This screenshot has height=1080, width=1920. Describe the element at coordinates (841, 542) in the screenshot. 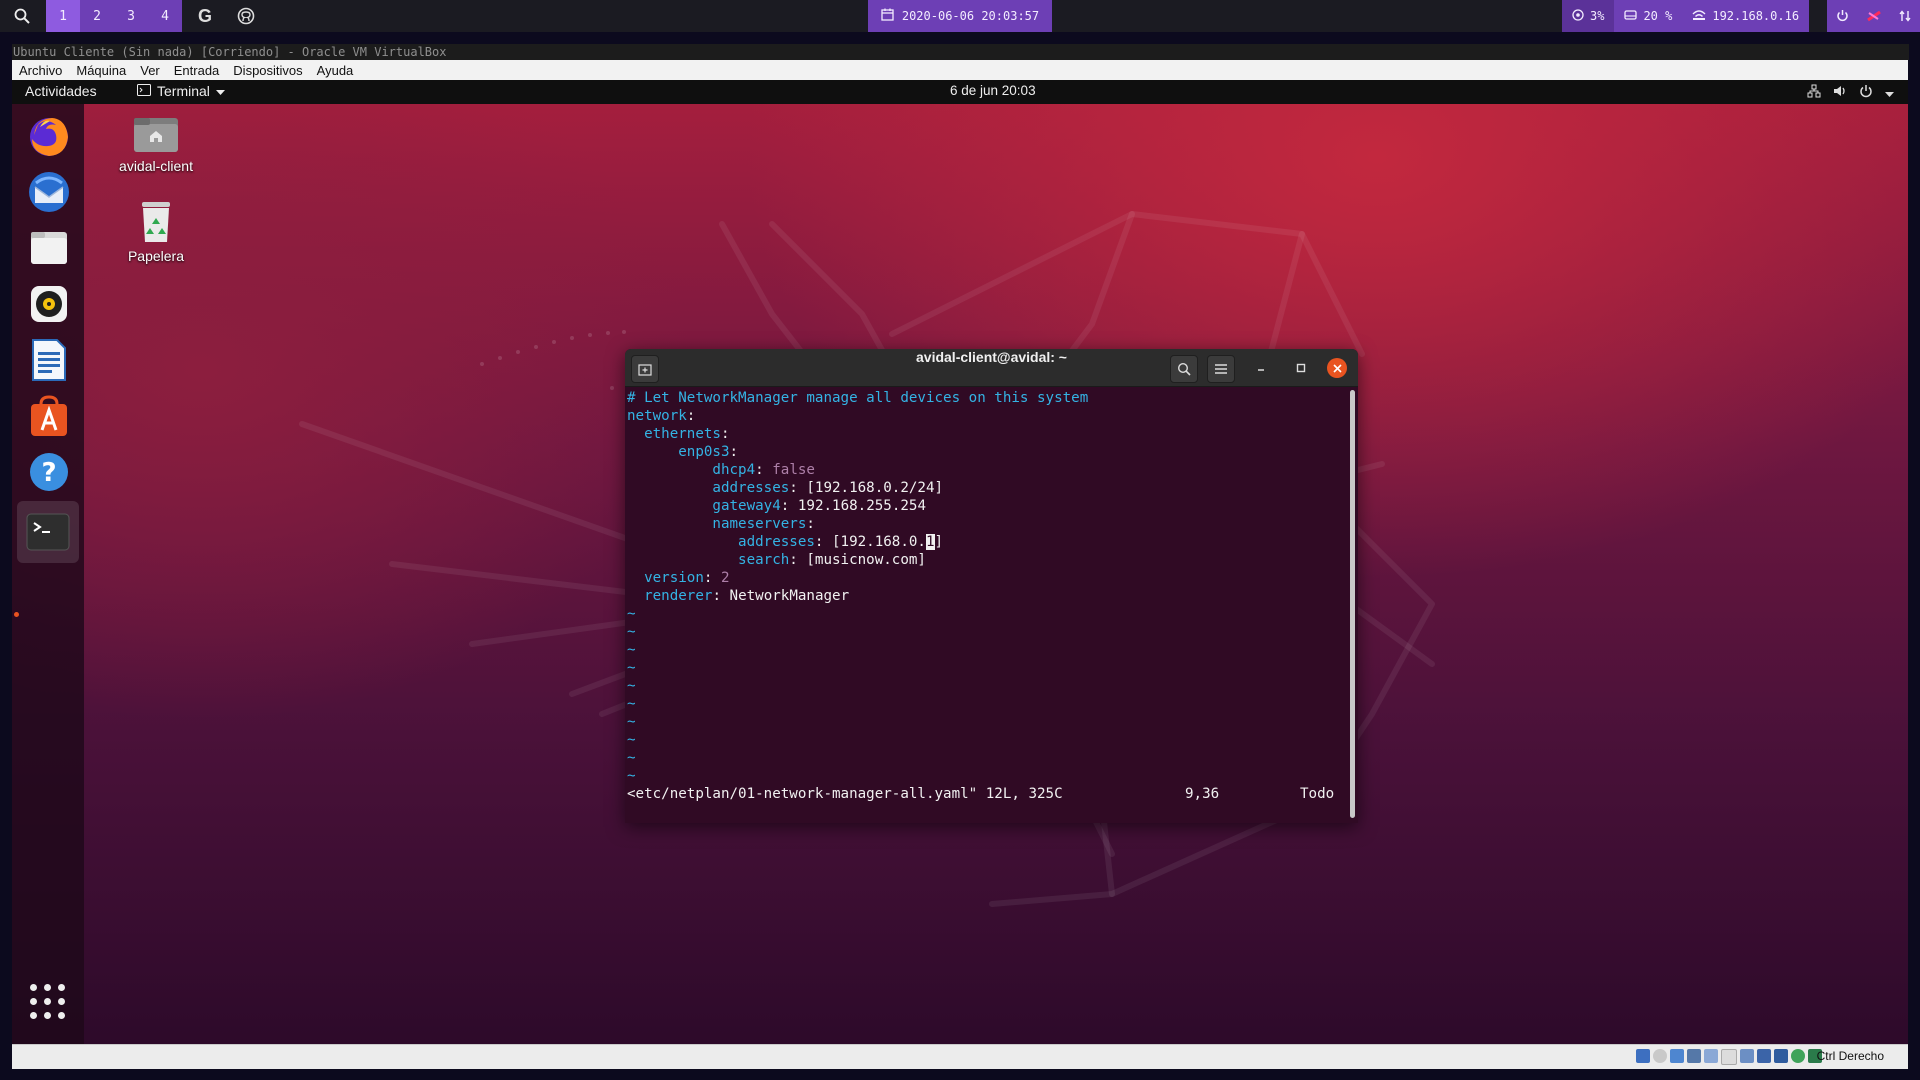

I see `line-ns-addresses: addresses: [192.168.0.1]` at that location.